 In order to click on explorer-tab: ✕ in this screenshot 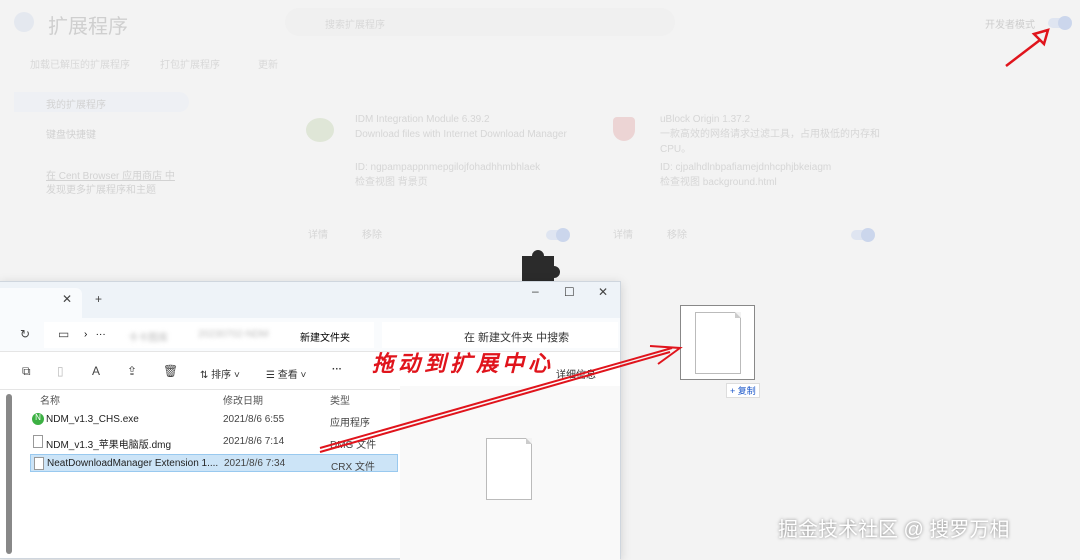, I will do `click(41, 303)`.